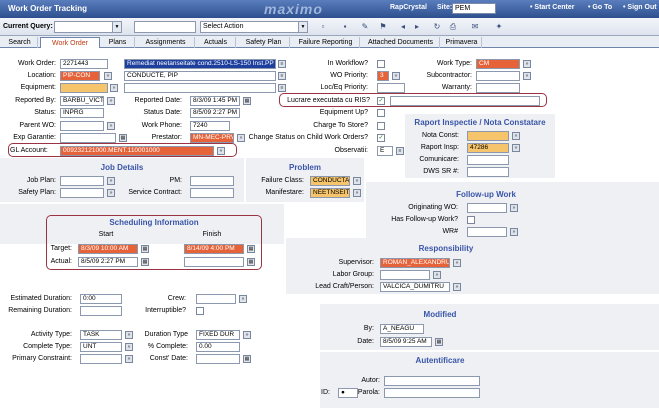 The image size is (659, 408). Describe the element at coordinates (254, 27) in the screenshot. I see `select-action-dropdown: Select Action ▼` at that location.